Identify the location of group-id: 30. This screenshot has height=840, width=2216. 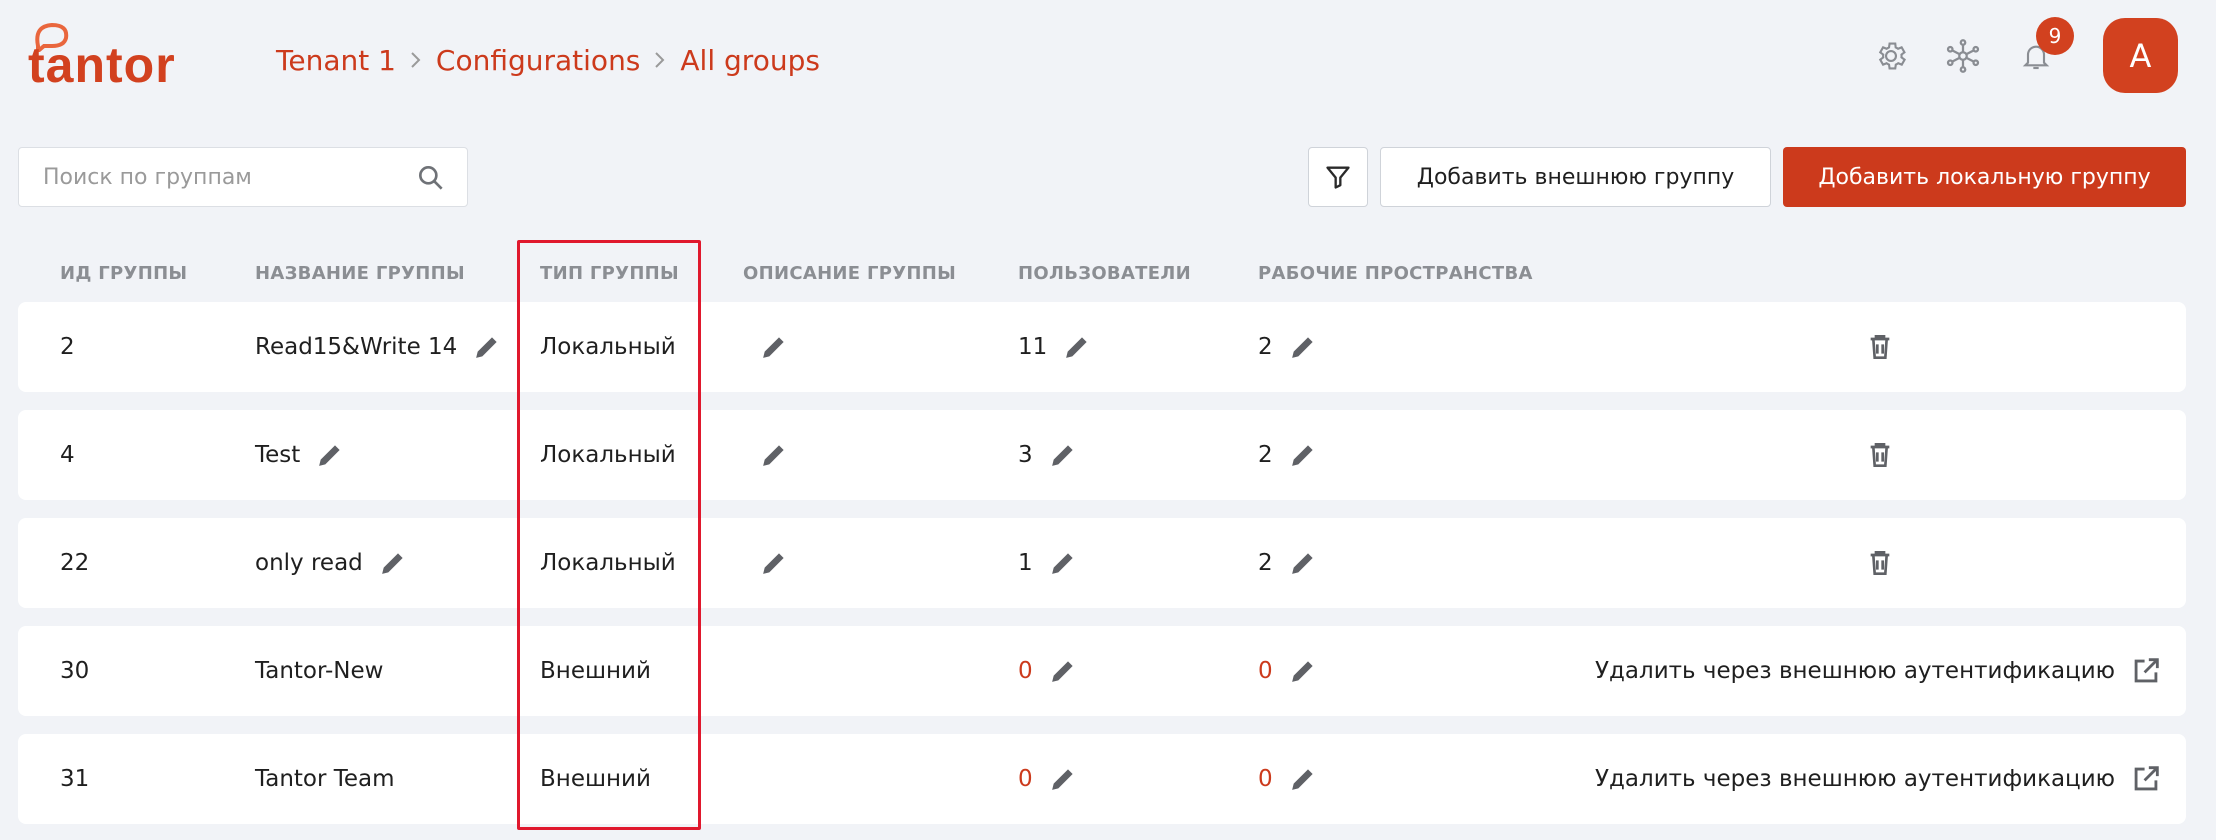
(75, 671).